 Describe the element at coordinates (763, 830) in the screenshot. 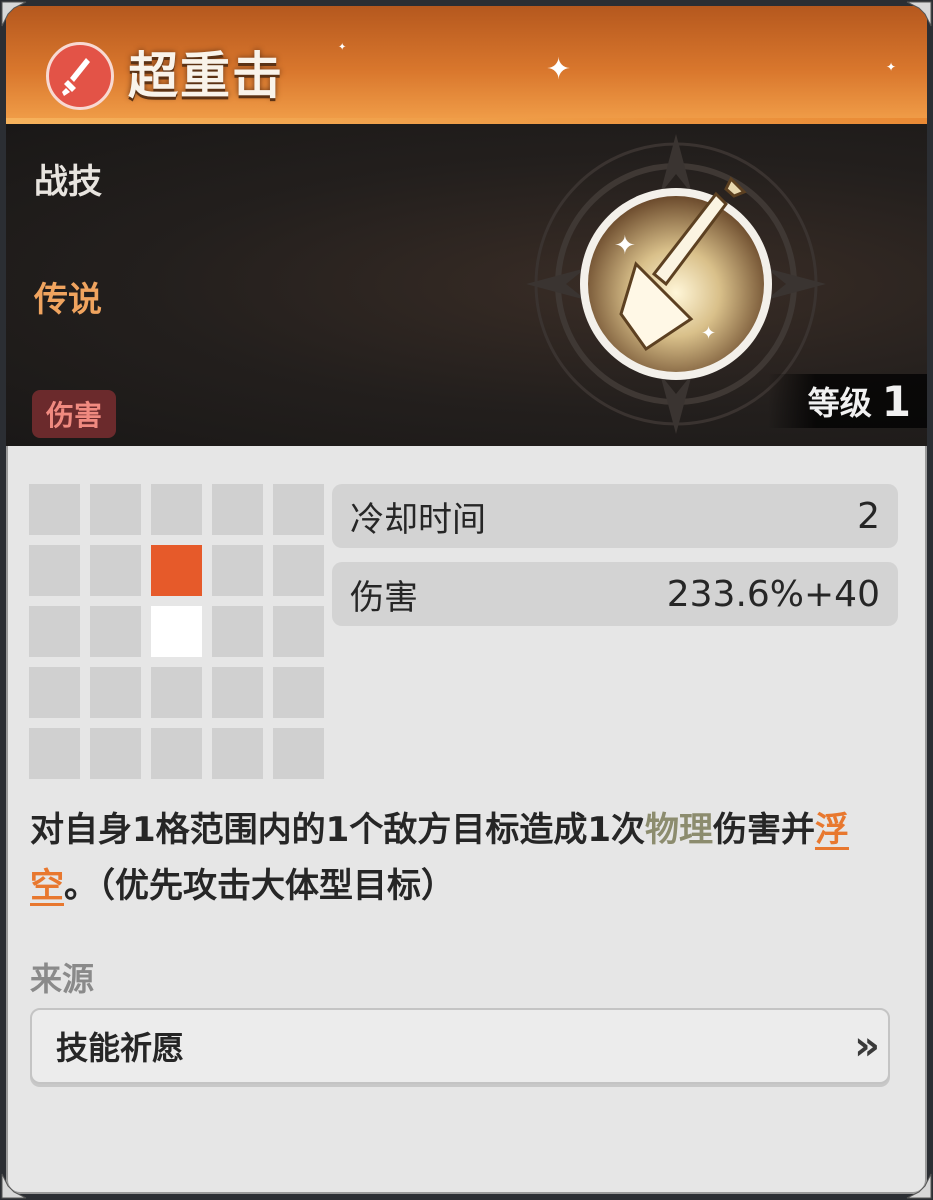

I see `description-text: 伤害并` at that location.